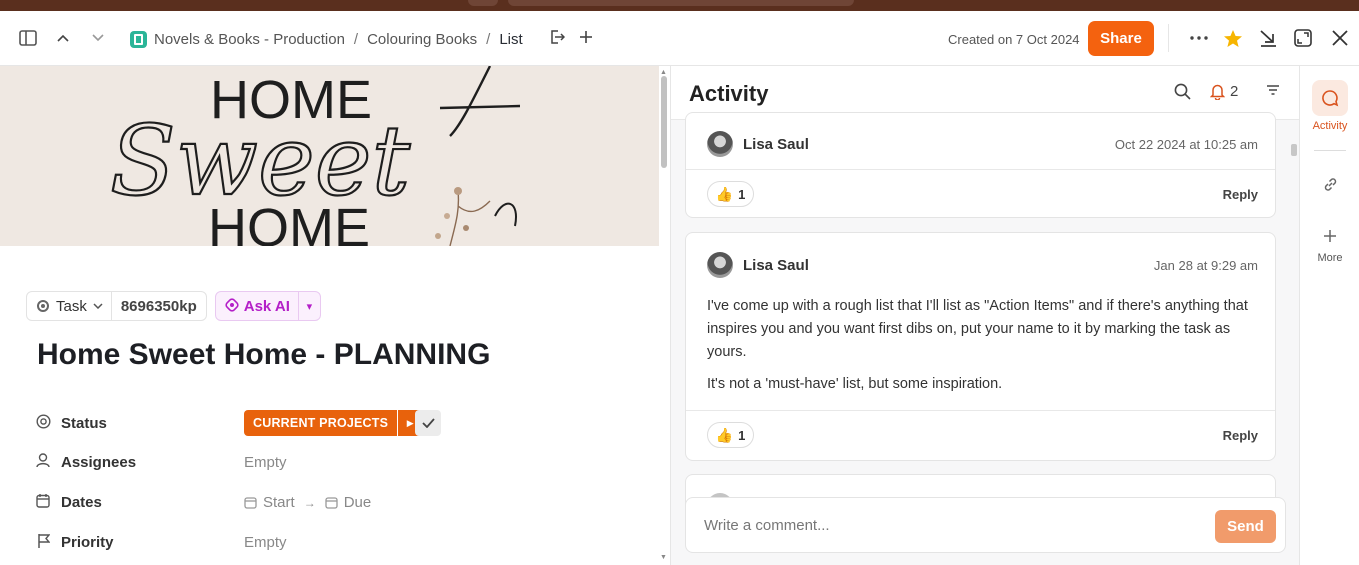 The height and width of the screenshot is (565, 1359). I want to click on ask-ai-label: Ask AI, so click(266, 306).